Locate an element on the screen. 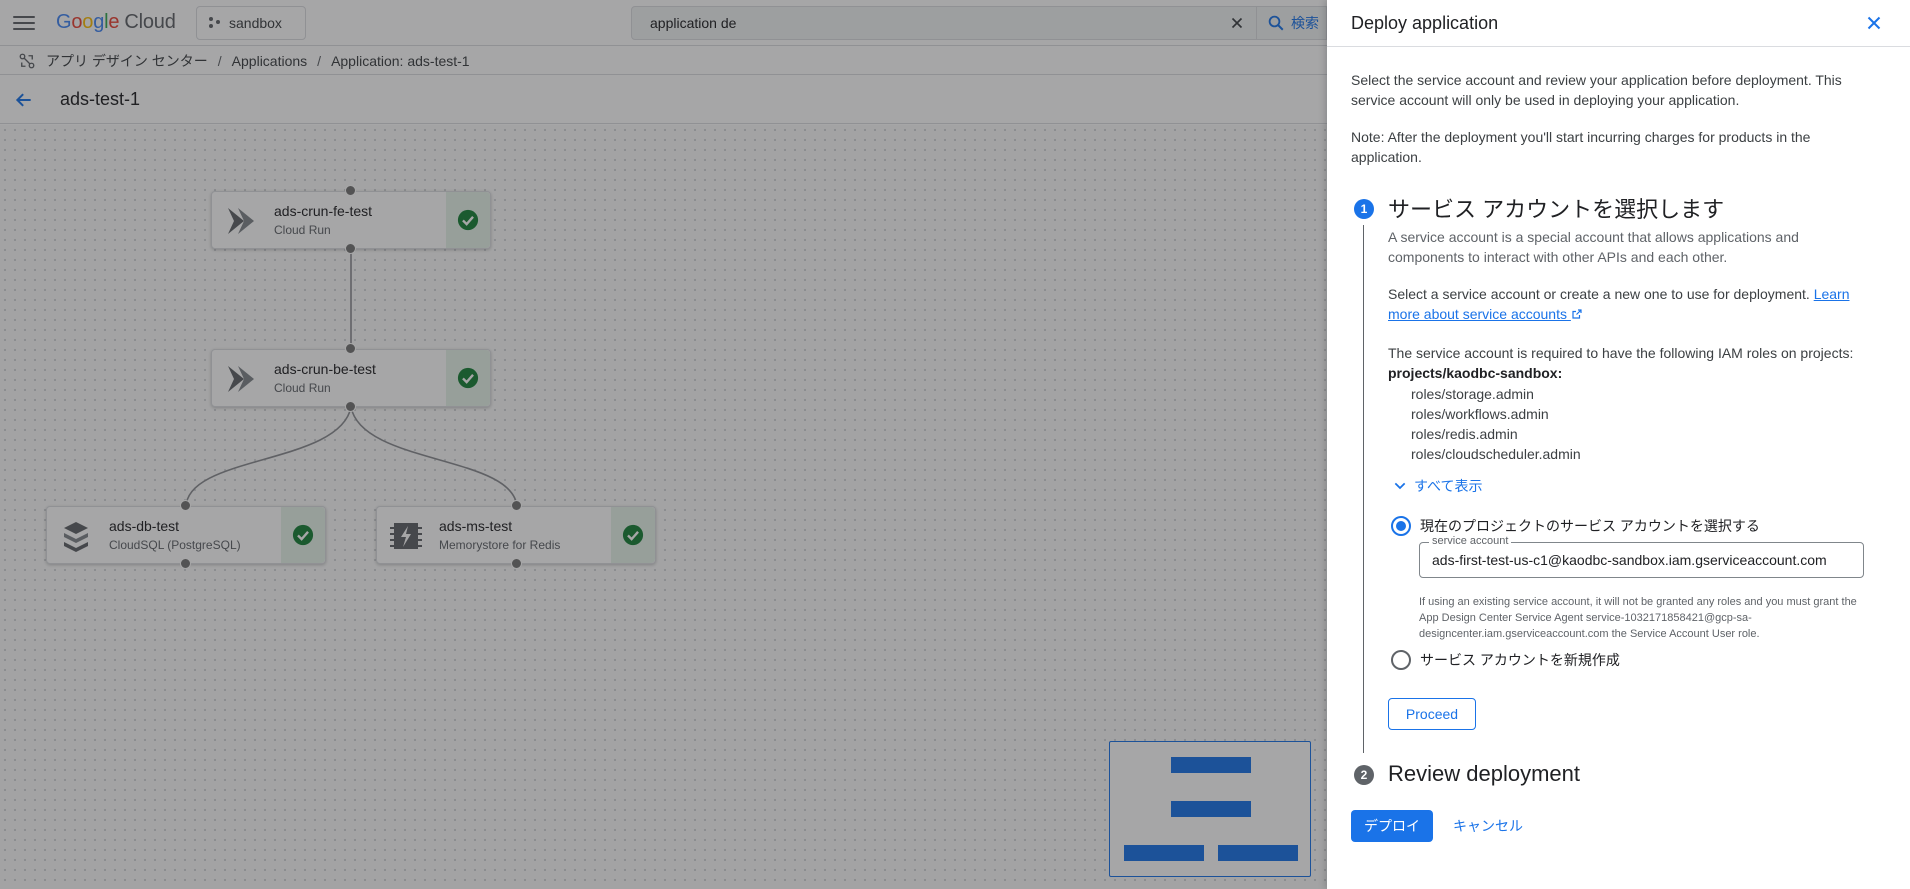  service-account-input is located at coordinates (1641, 560).